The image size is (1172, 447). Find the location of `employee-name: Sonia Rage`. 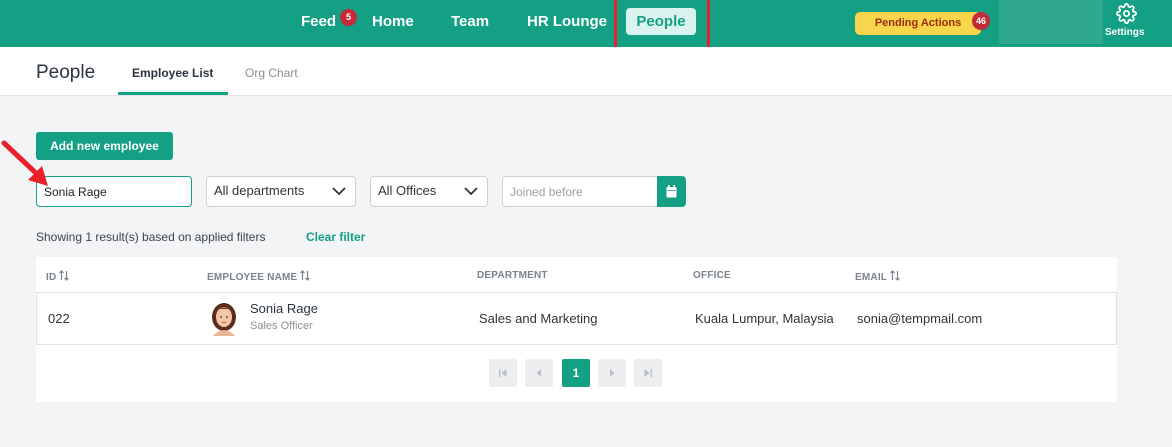

employee-name: Sonia Rage is located at coordinates (284, 308).